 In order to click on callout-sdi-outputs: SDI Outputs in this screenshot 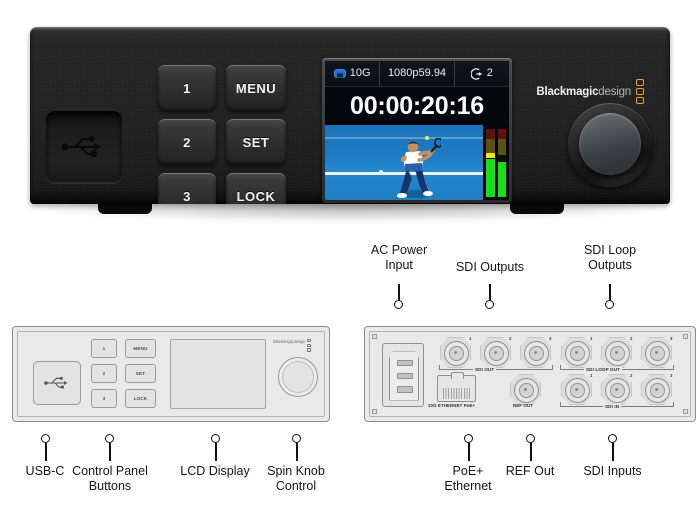, I will do `click(490, 267)`.